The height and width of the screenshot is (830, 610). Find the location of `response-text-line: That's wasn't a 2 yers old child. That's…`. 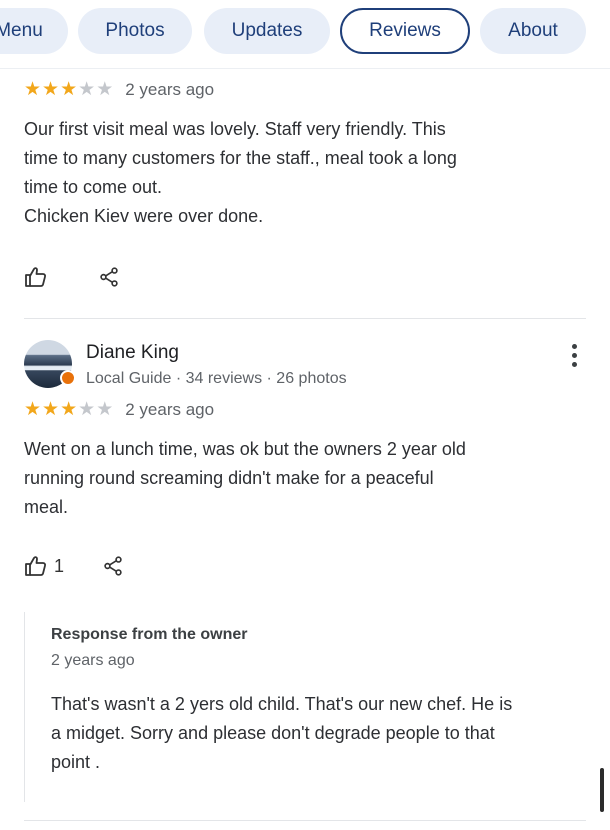

response-text-line: That's wasn't a 2 yers old child. That's… is located at coordinates (282, 704).